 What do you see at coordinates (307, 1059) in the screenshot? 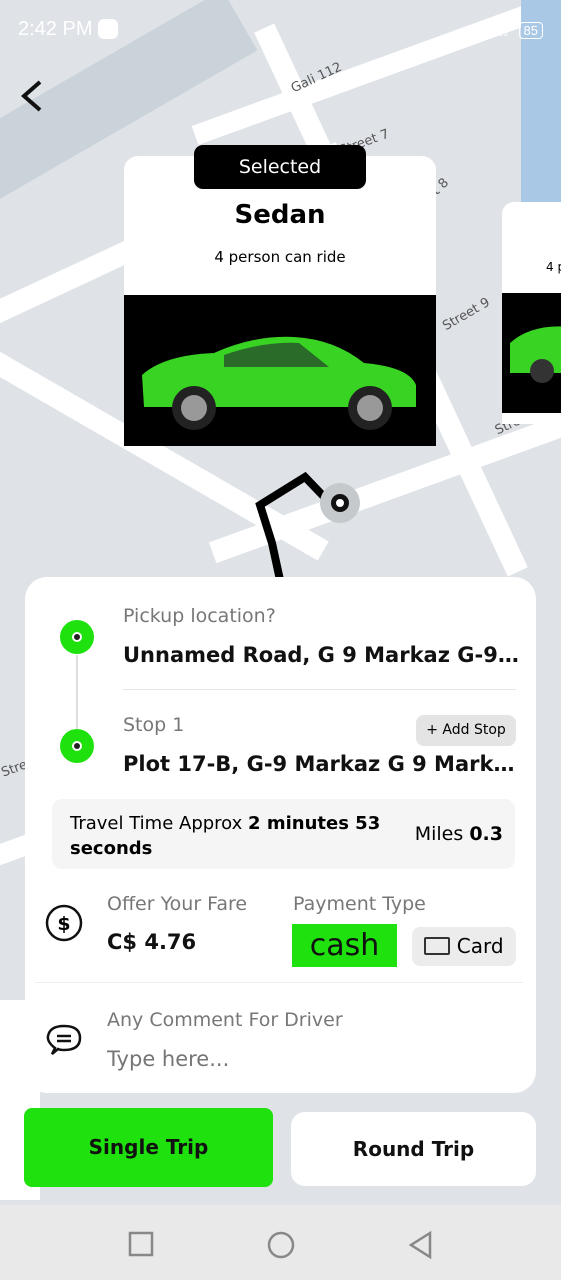
I see `comment-input` at bounding box center [307, 1059].